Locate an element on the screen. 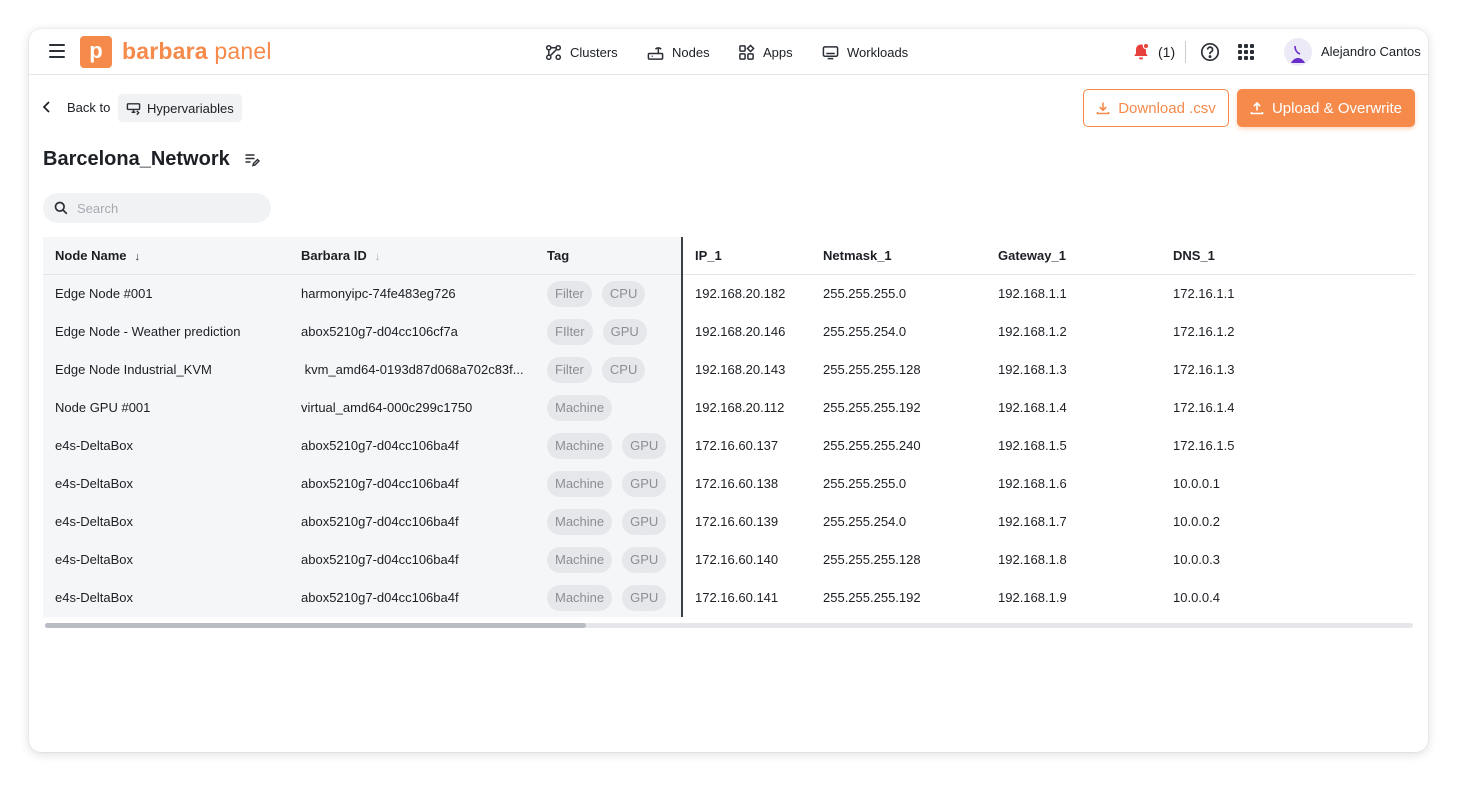 The image size is (1462, 786). dns-cell: 172.16.1.1 is located at coordinates (1204, 293).